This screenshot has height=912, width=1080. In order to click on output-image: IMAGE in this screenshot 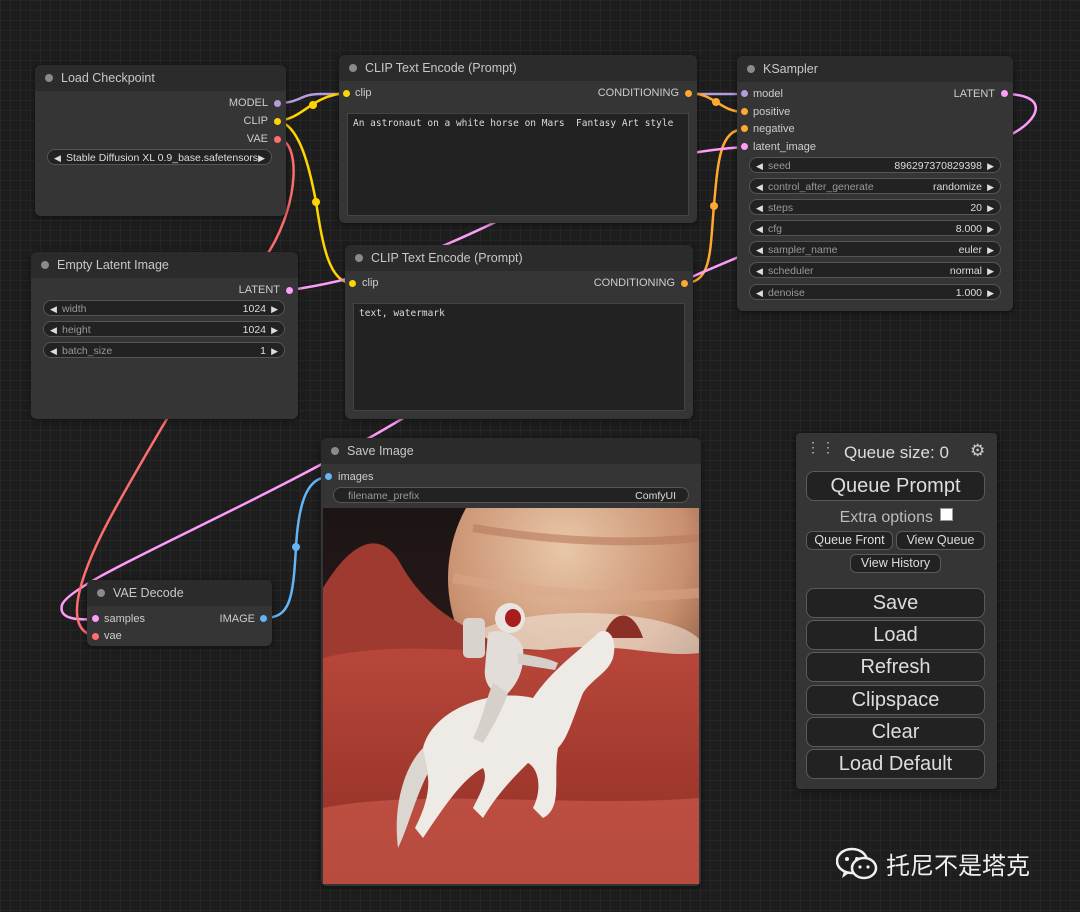, I will do `click(237, 619)`.